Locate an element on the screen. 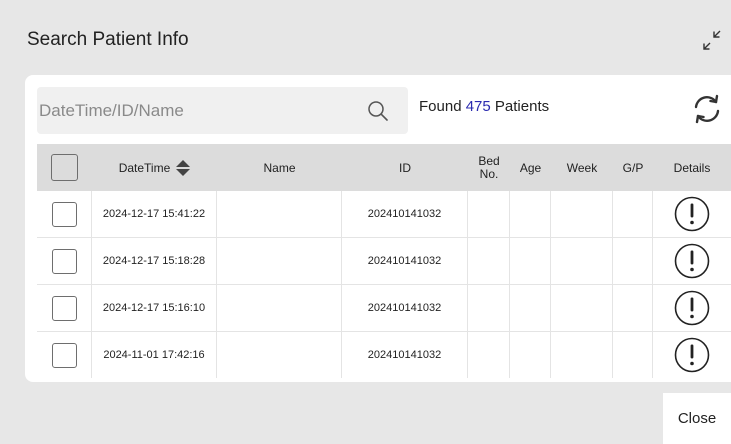 The image size is (731, 444). col-age: Age is located at coordinates (530, 167).